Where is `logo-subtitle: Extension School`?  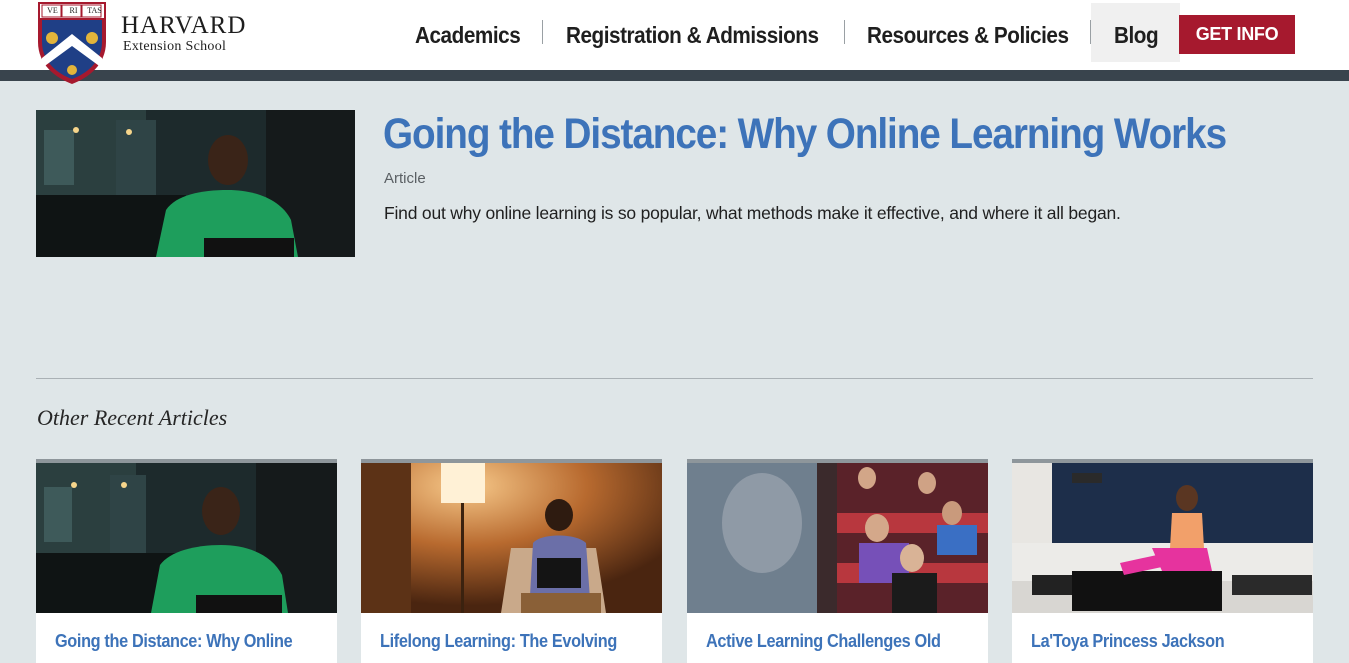
logo-subtitle: Extension School is located at coordinates (174, 47).